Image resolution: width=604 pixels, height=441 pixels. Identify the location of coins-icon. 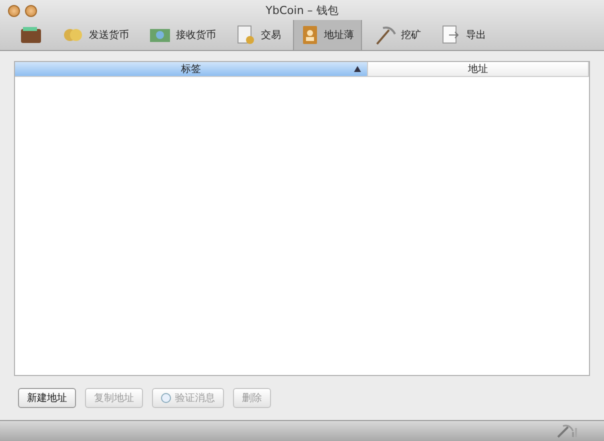
(73, 35).